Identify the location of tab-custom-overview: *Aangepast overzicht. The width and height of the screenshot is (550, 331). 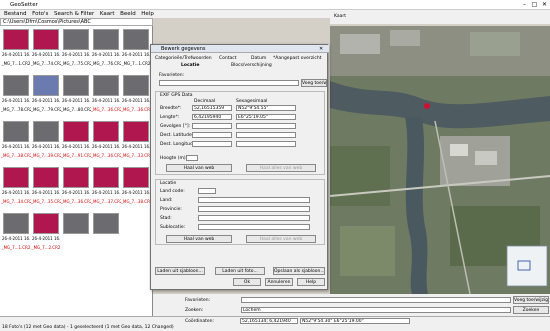
(297, 58).